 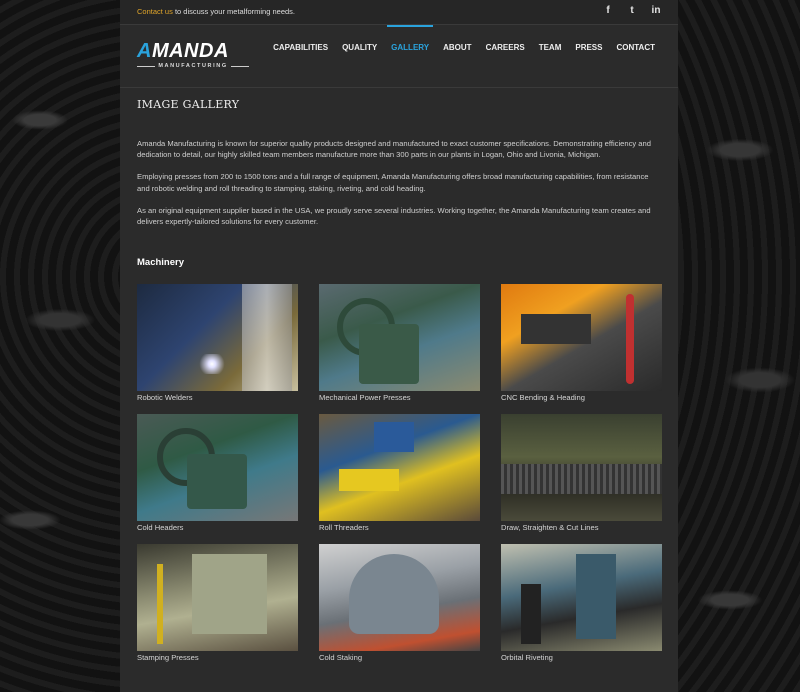 I want to click on gallery-caption: Draw, Straighten & Cut Lines, so click(x=550, y=528).